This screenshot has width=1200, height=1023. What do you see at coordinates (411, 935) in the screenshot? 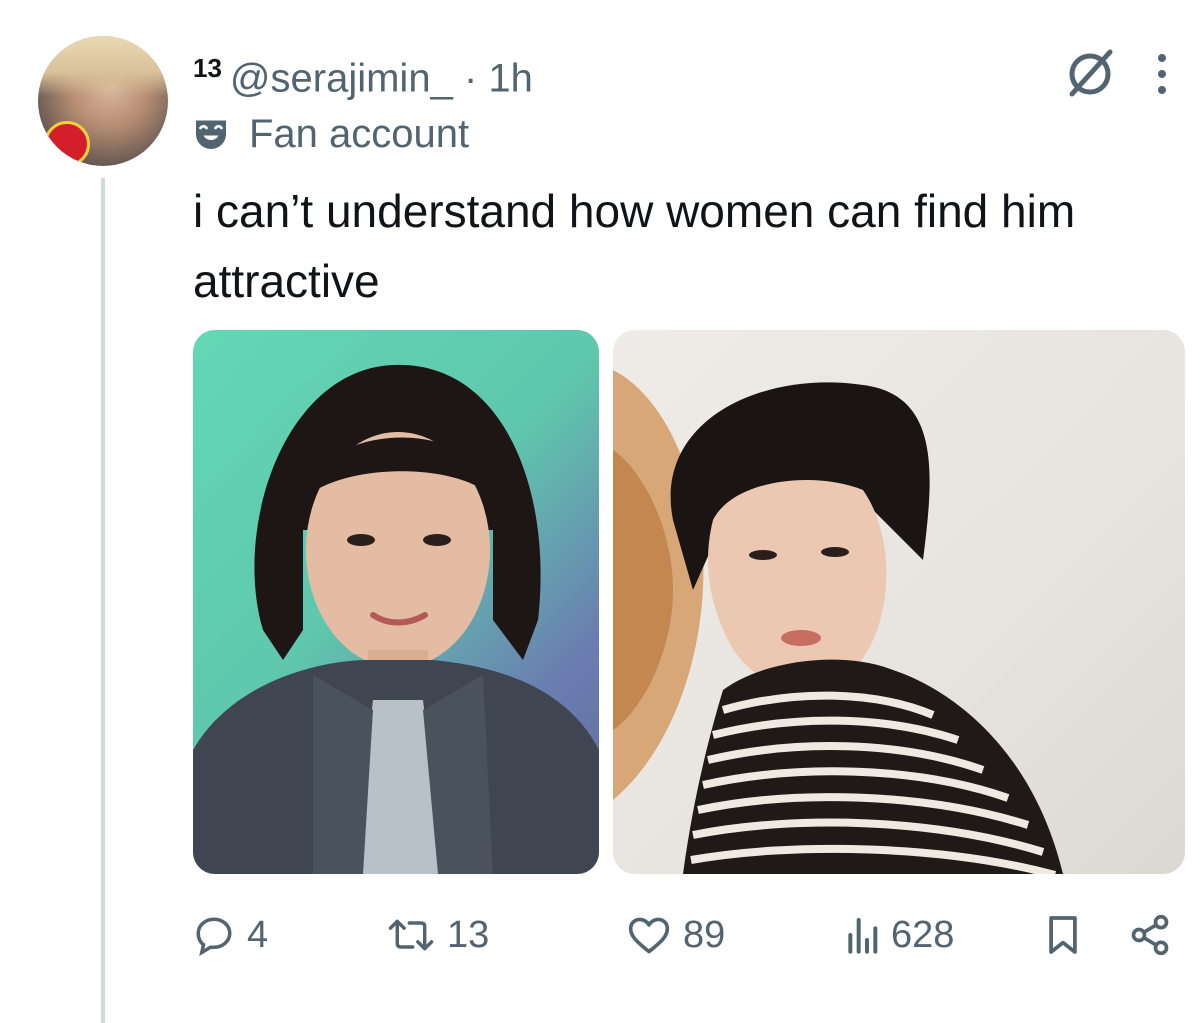
I see `retweet-icon` at bounding box center [411, 935].